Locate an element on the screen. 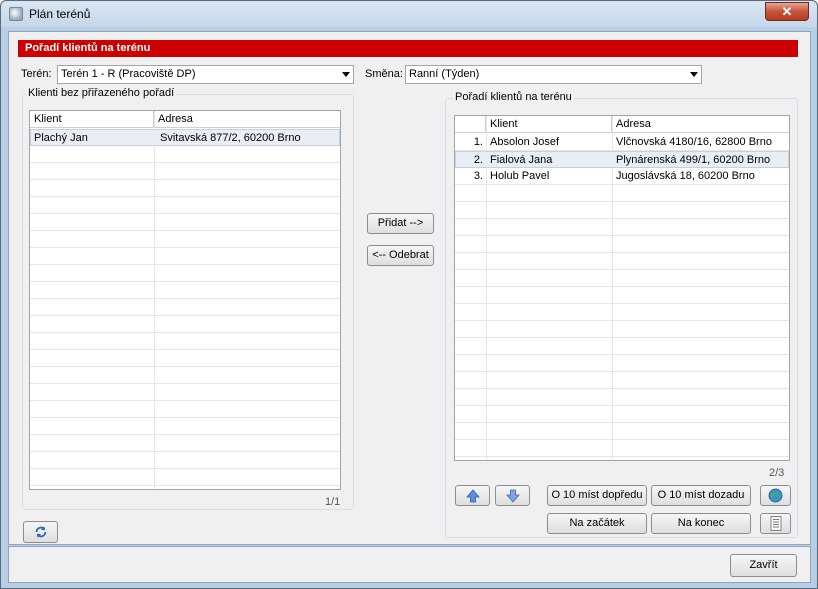 The width and height of the screenshot is (818, 589). print-button is located at coordinates (775, 523).